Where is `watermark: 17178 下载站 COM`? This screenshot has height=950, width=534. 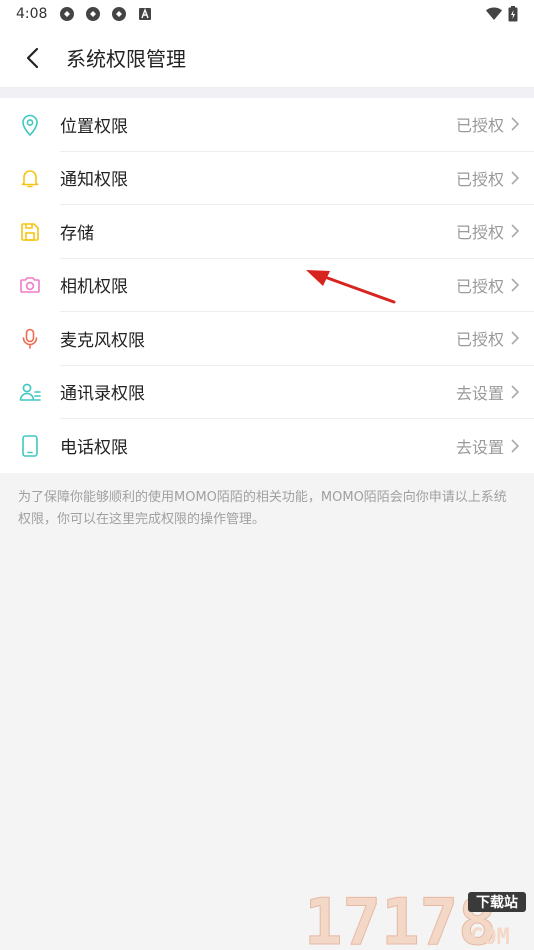
watermark: 17178 下载站 COM is located at coordinates (415, 918).